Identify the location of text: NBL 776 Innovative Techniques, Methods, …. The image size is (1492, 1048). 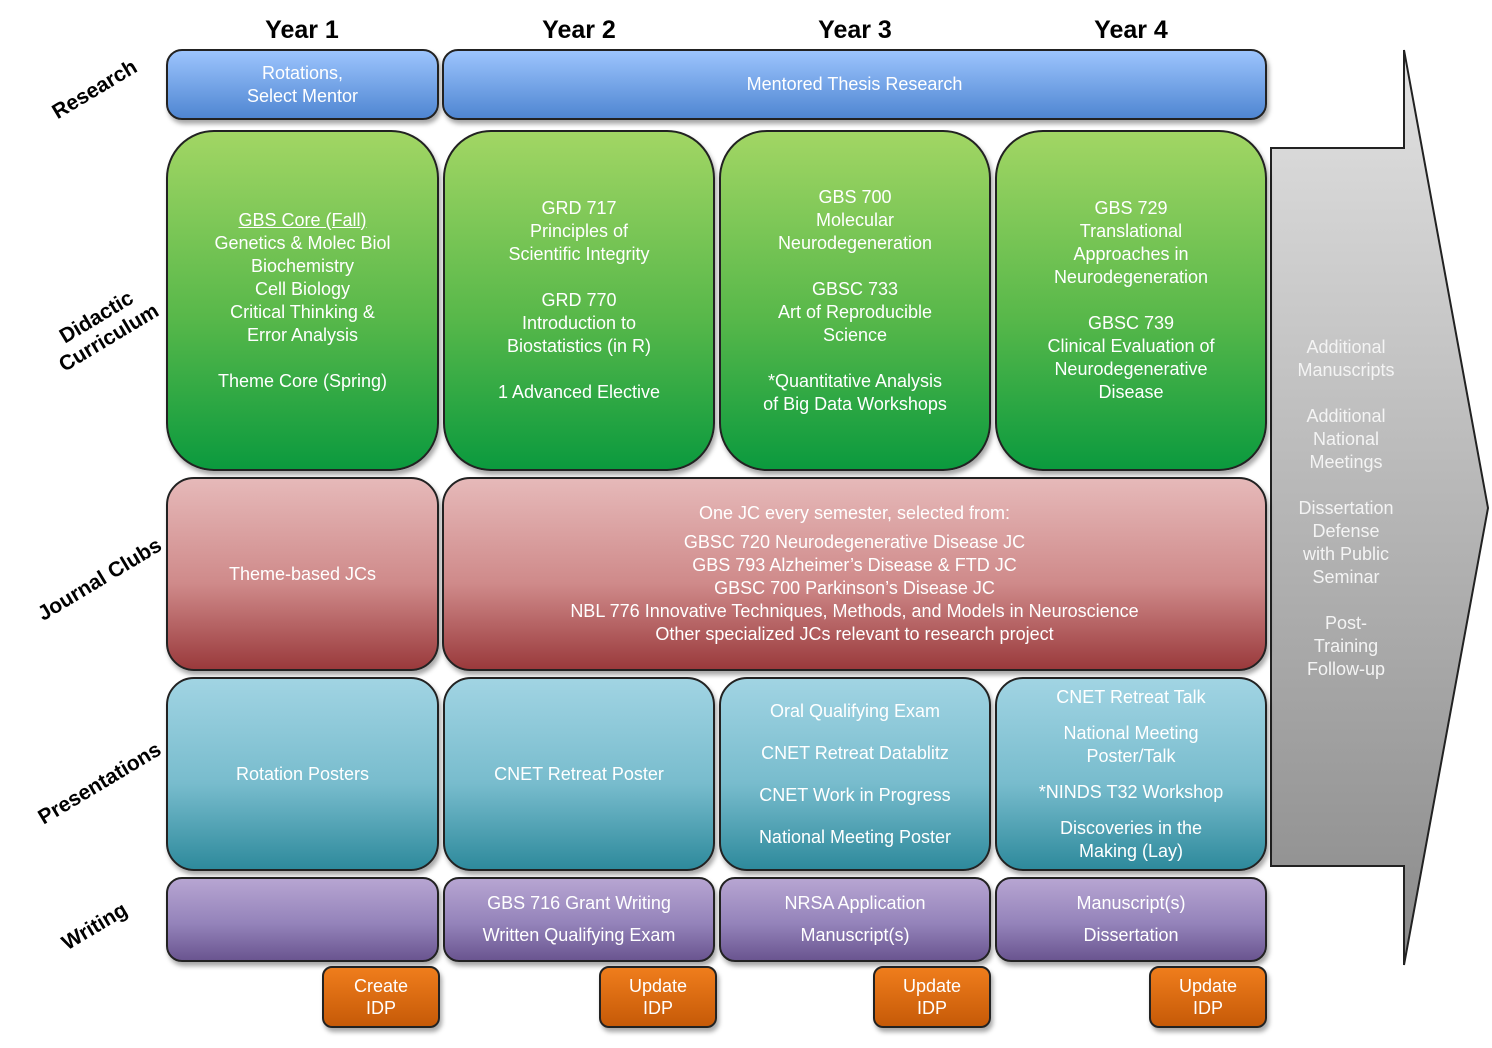
(854, 611).